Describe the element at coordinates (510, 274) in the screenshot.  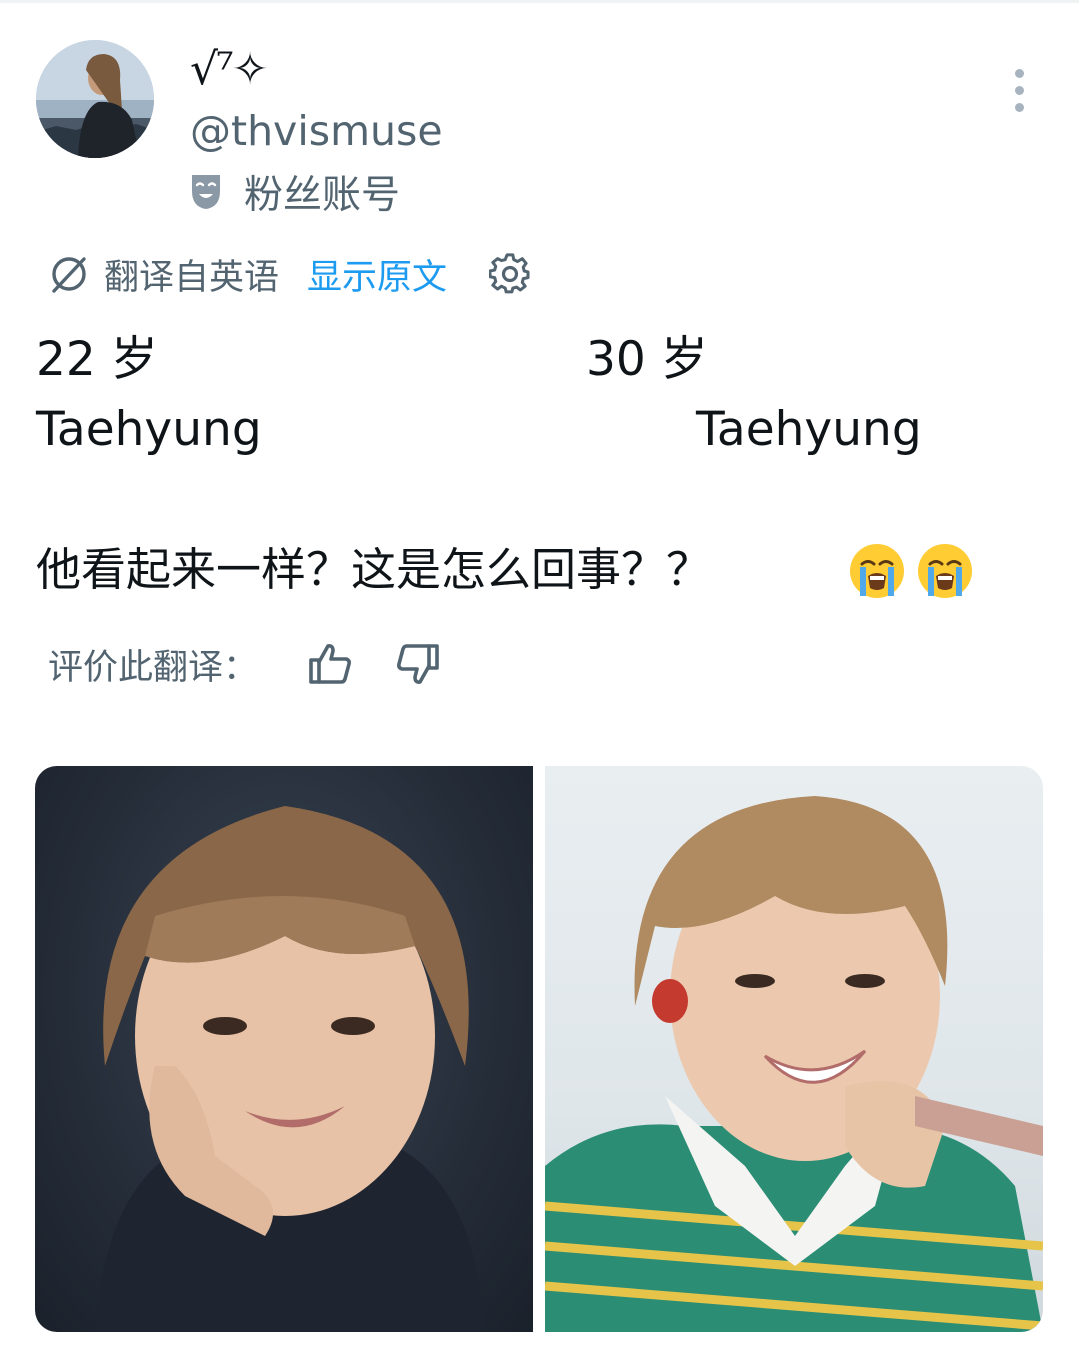
I see `settings-gear-icon` at that location.